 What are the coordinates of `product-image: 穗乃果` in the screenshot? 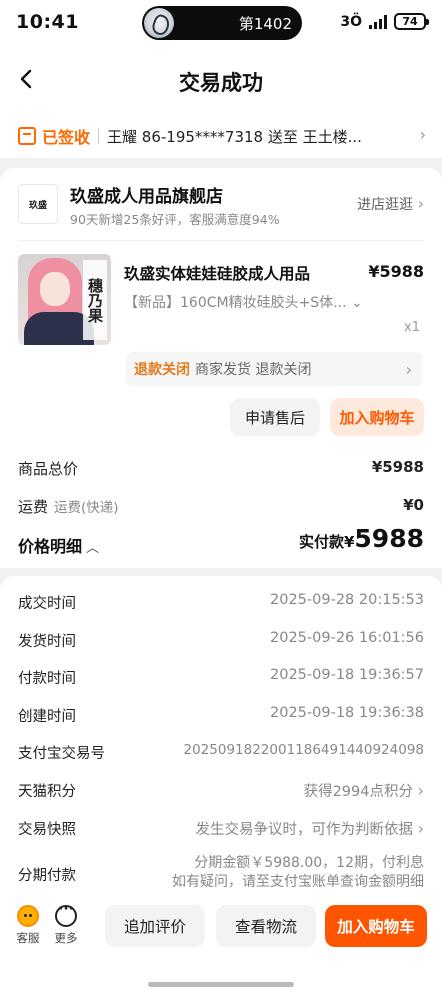 It's located at (64, 299).